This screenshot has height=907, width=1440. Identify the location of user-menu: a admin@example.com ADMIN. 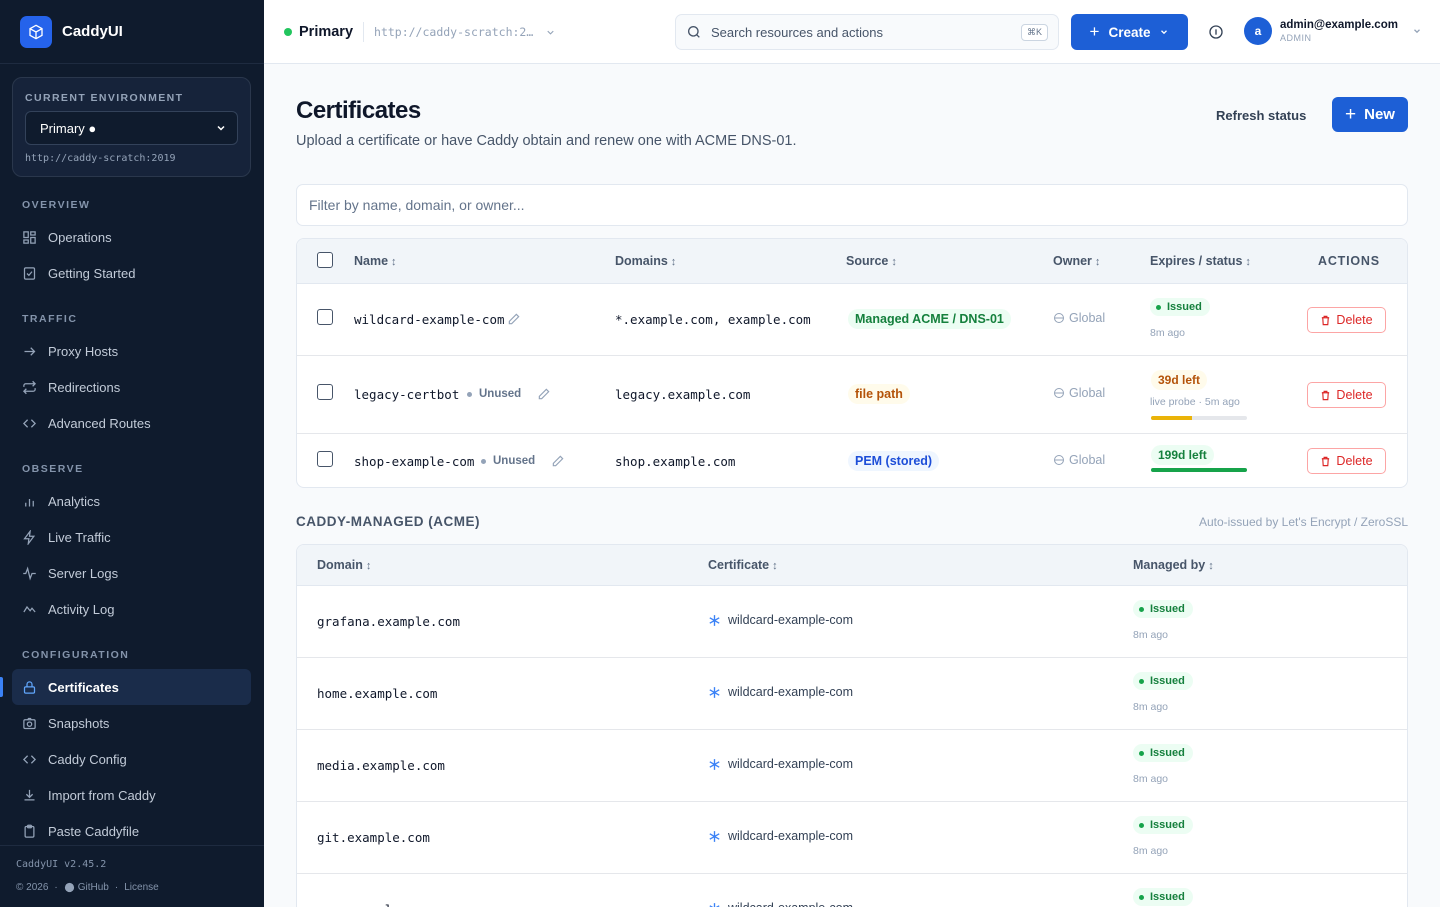
(1333, 31).